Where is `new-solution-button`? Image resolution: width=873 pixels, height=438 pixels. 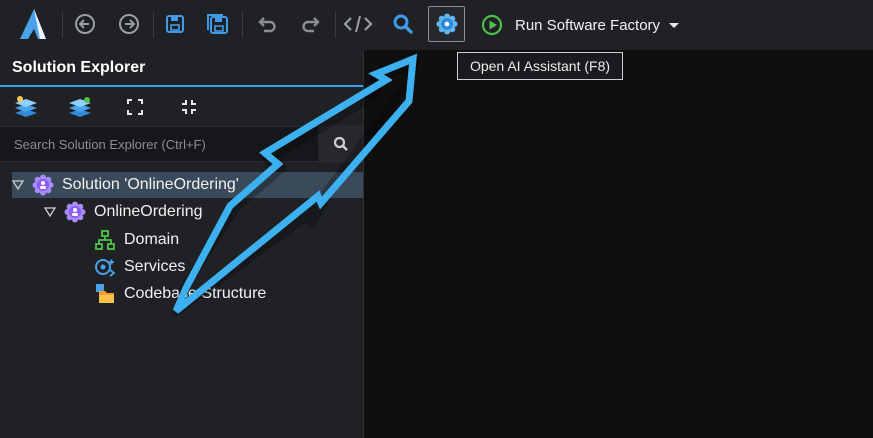
new-solution-button is located at coordinates (26, 107).